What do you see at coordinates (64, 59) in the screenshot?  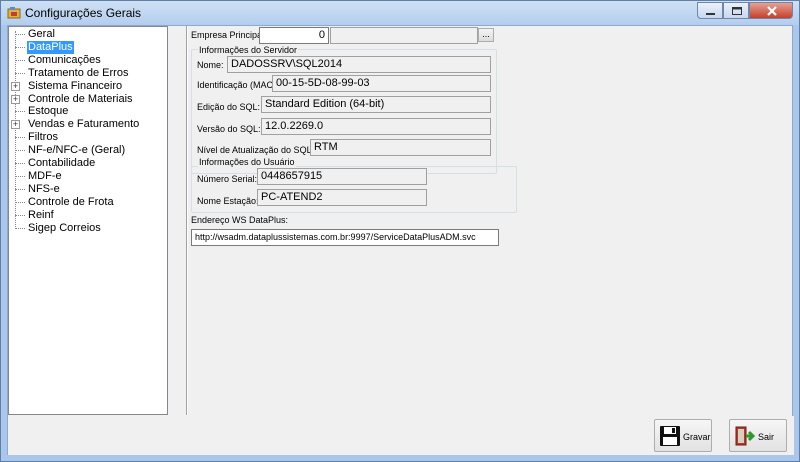 I see `tree-item-label: Comunicações` at bounding box center [64, 59].